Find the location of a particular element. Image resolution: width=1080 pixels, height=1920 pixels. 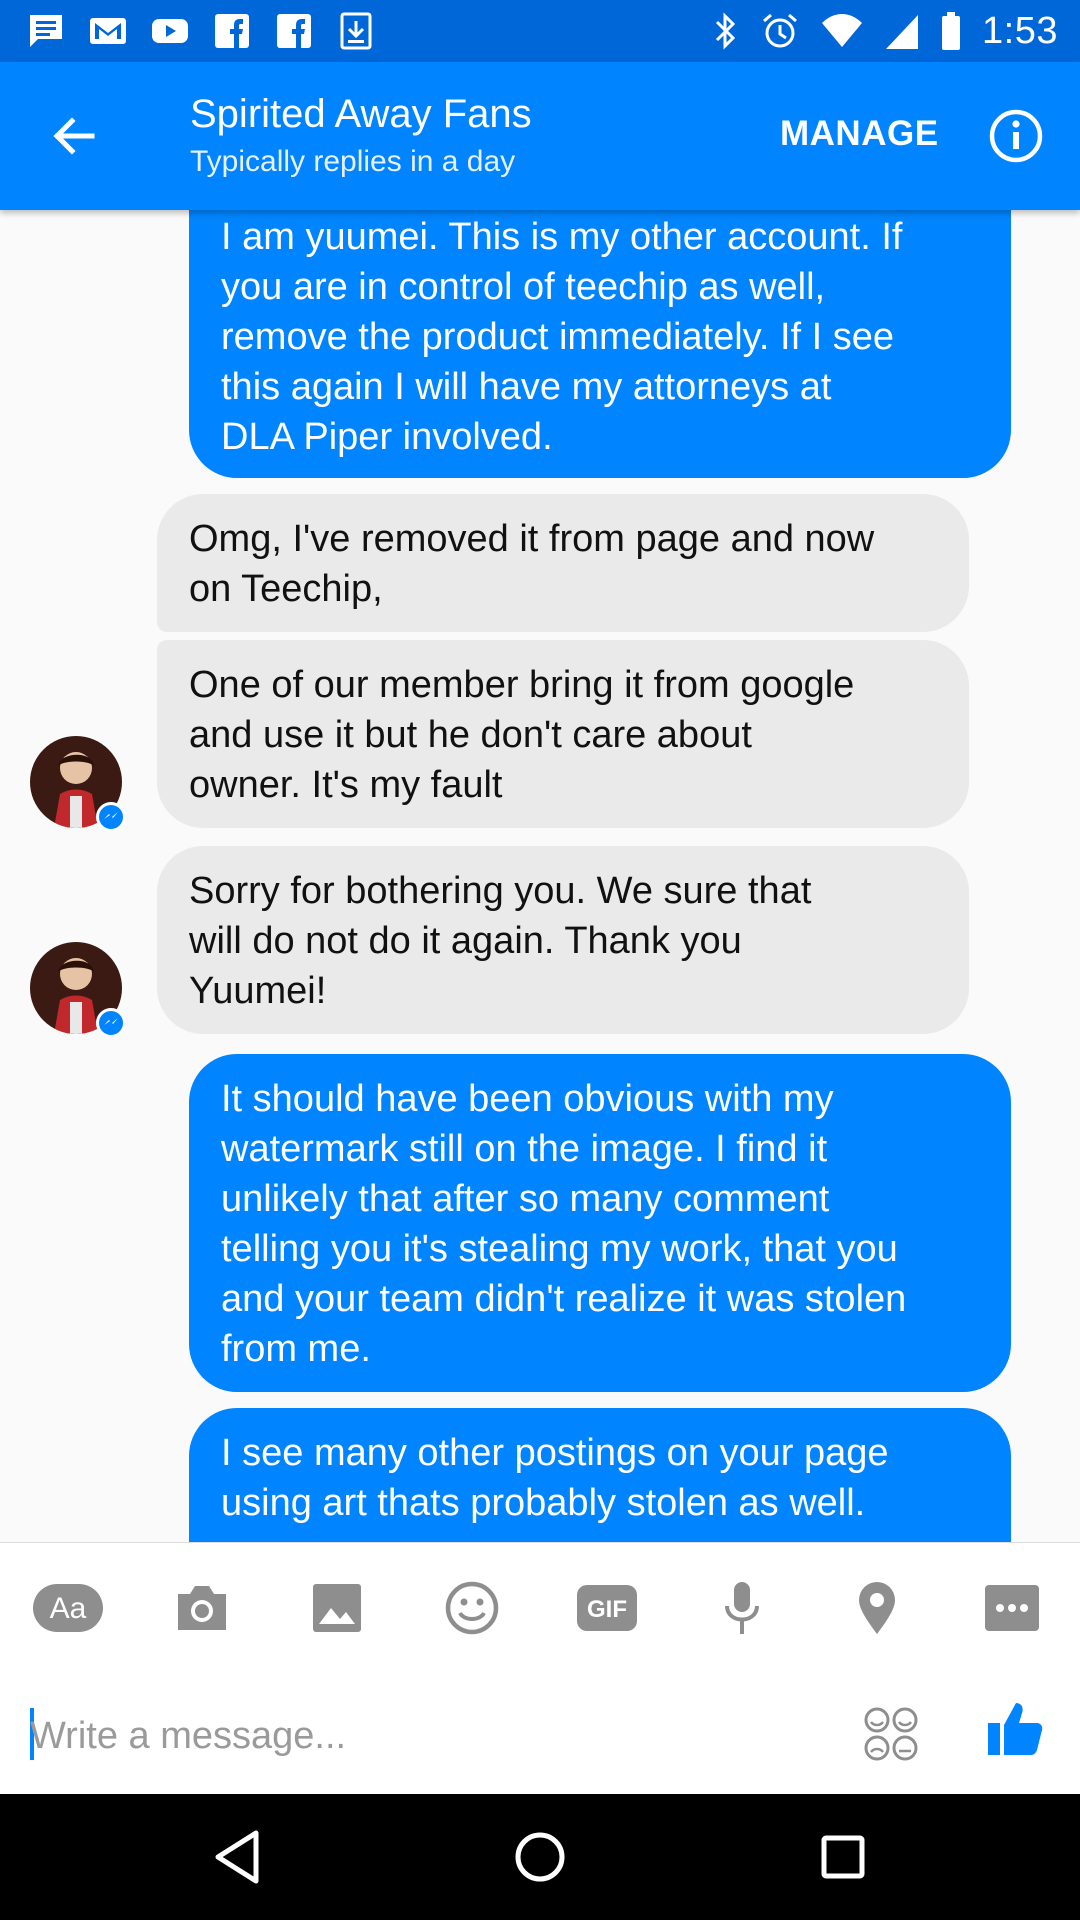

back-button is located at coordinates (74, 136).